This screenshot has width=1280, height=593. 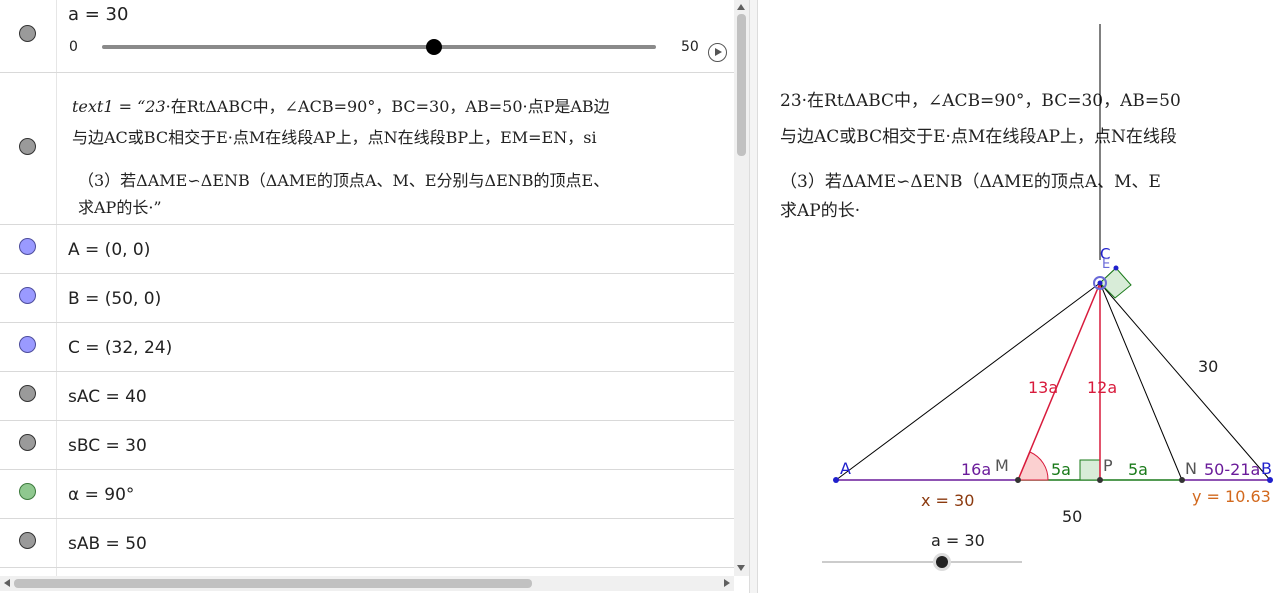 What do you see at coordinates (367, 36) in the screenshot?
I see `algebra-row-slider-a: a = 30 0 50` at bounding box center [367, 36].